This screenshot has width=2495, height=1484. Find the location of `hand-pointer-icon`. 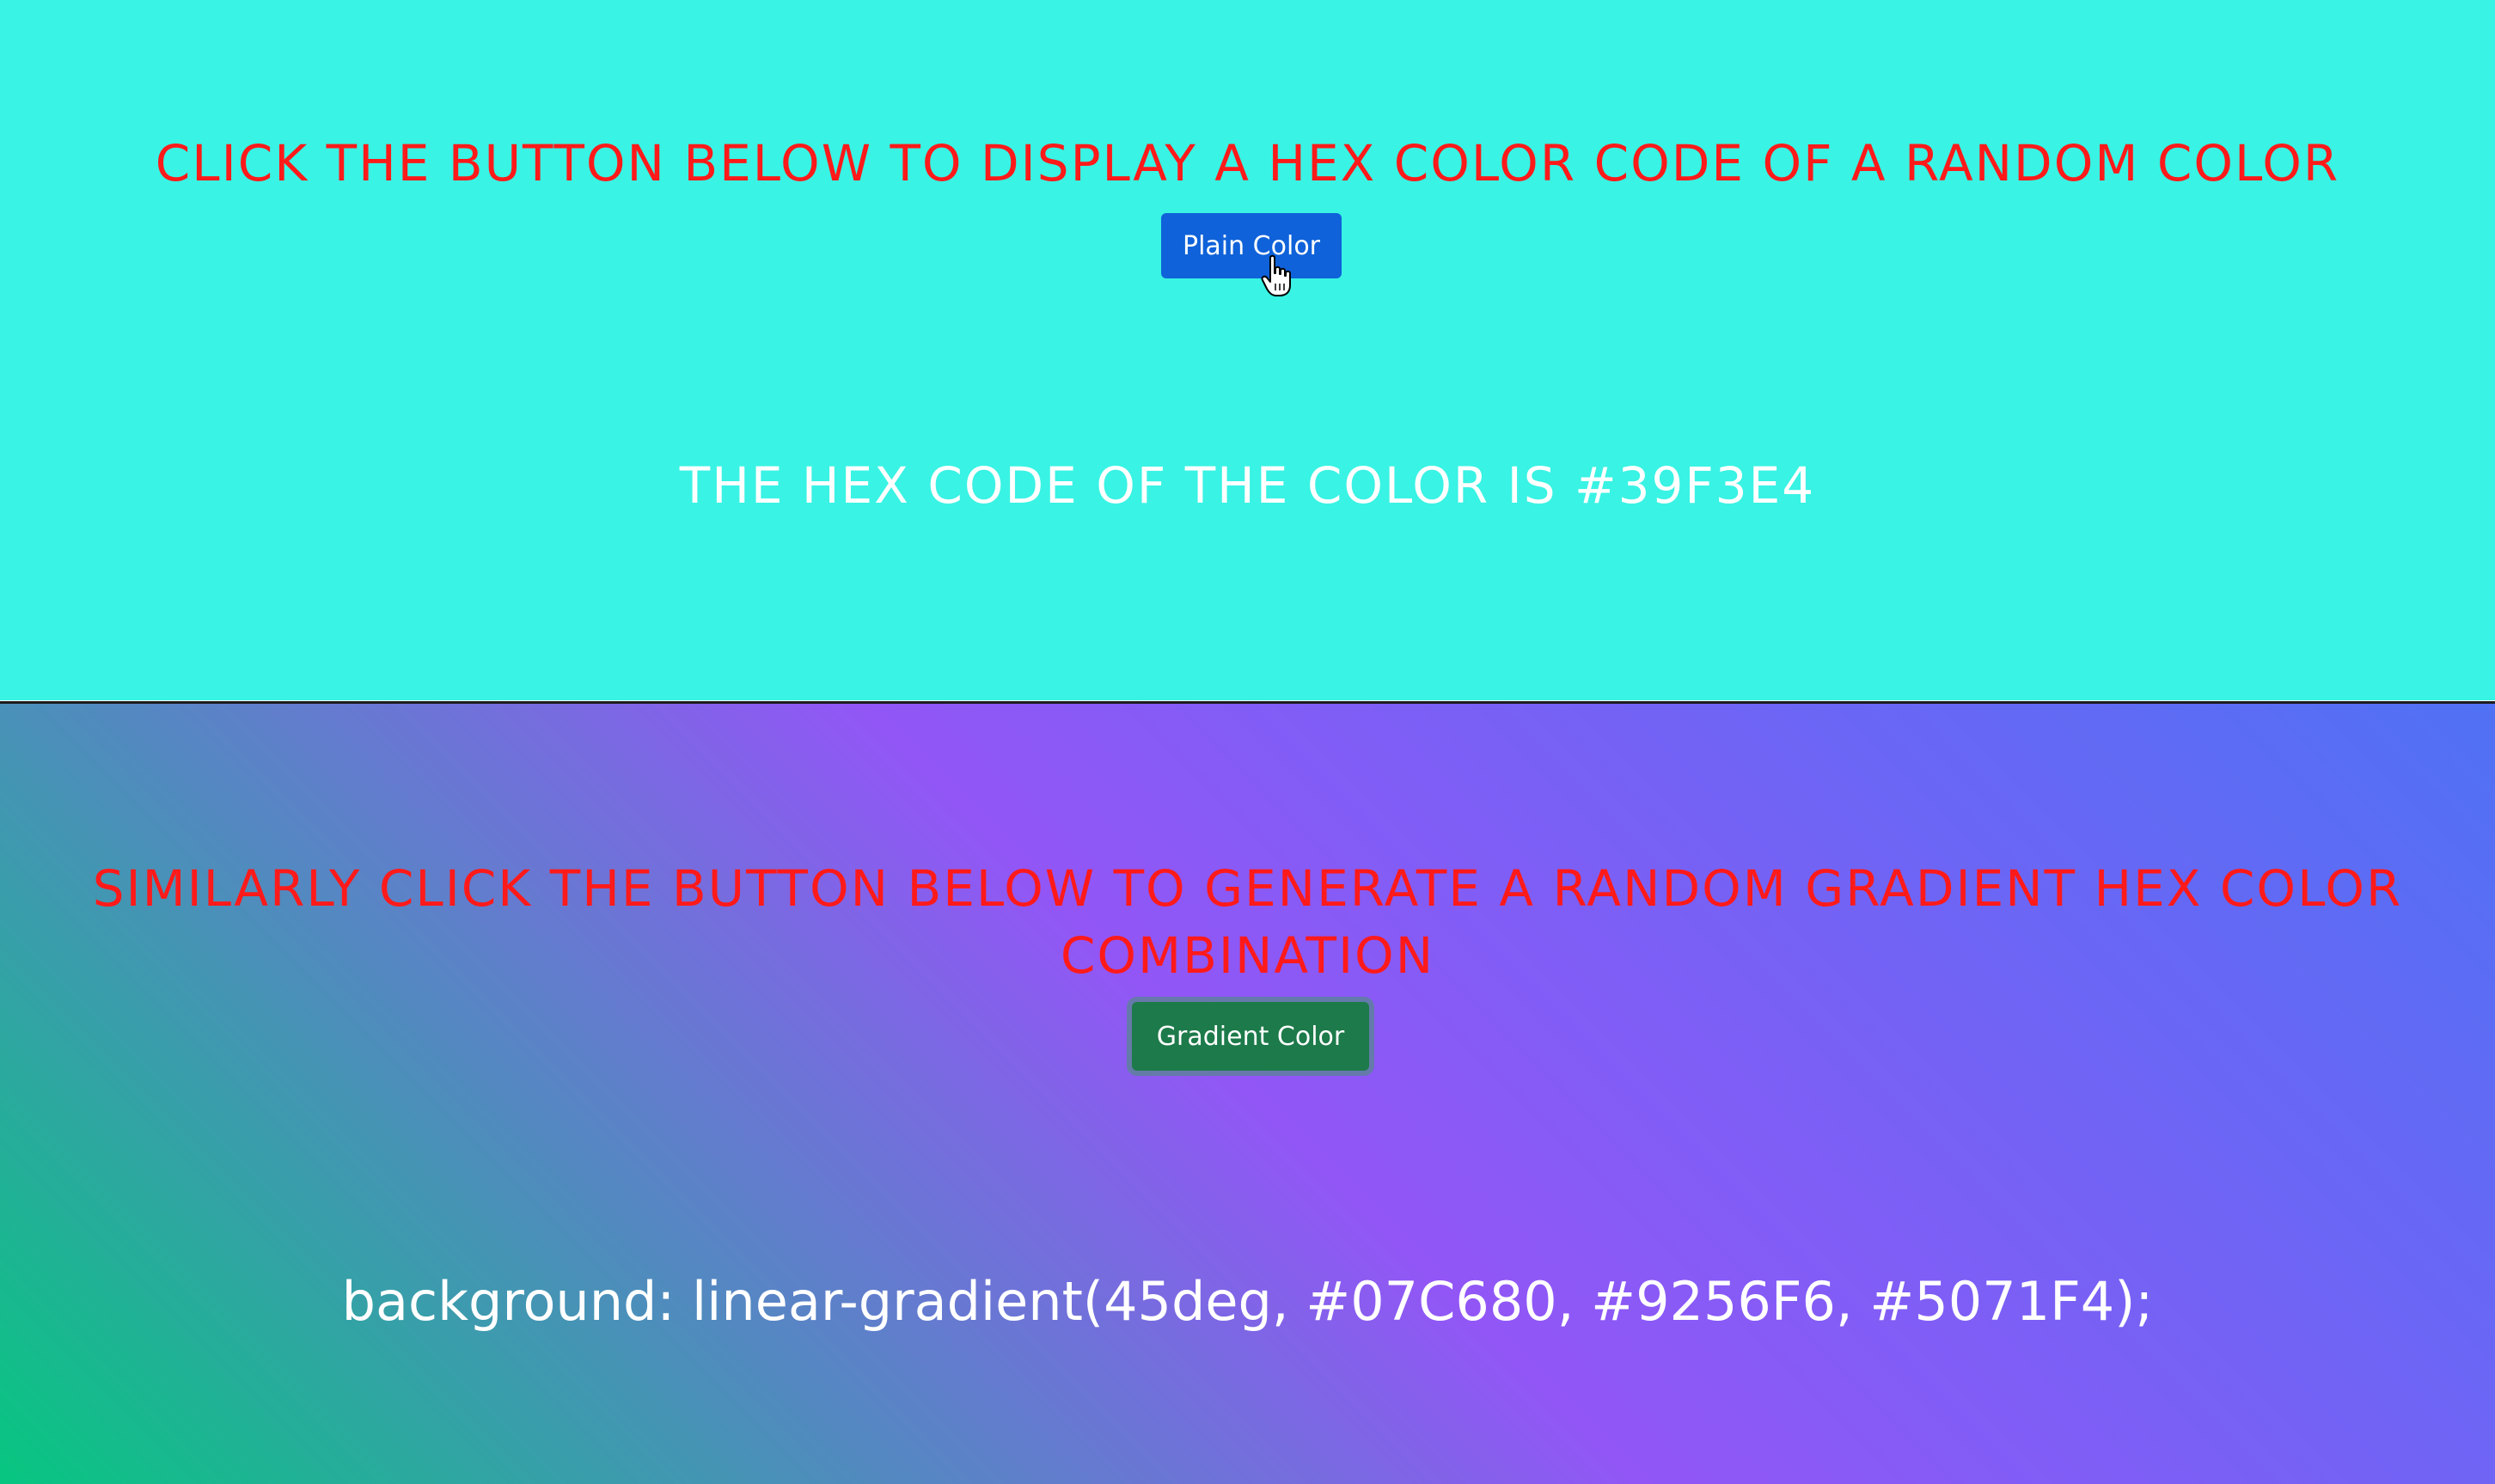

hand-pointer-icon is located at coordinates (1276, 275).